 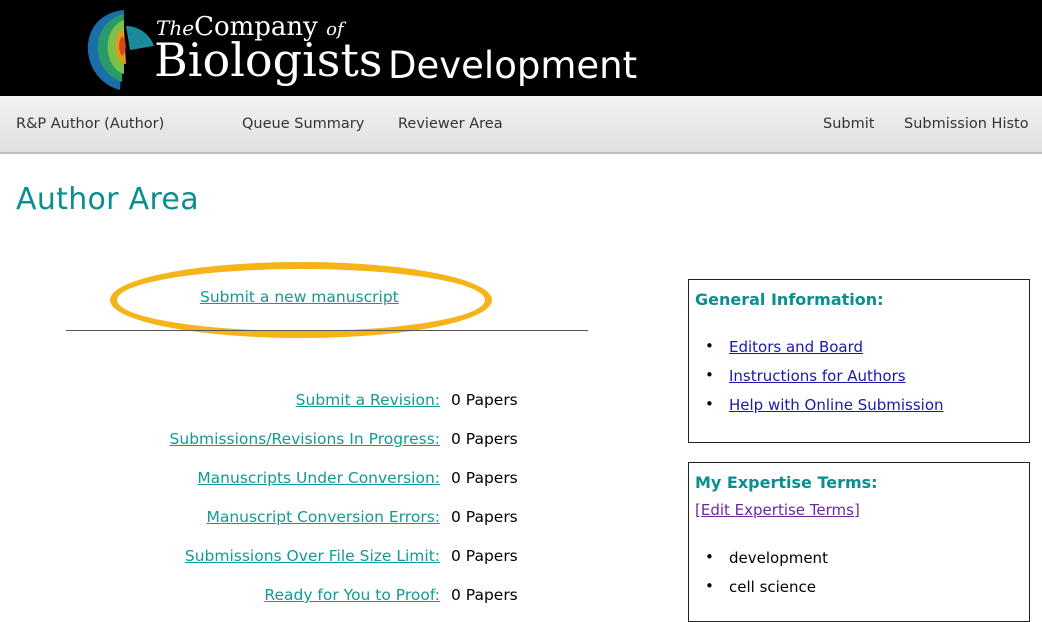 I want to click on brand-biologists: Biologists, so click(x=268, y=60).